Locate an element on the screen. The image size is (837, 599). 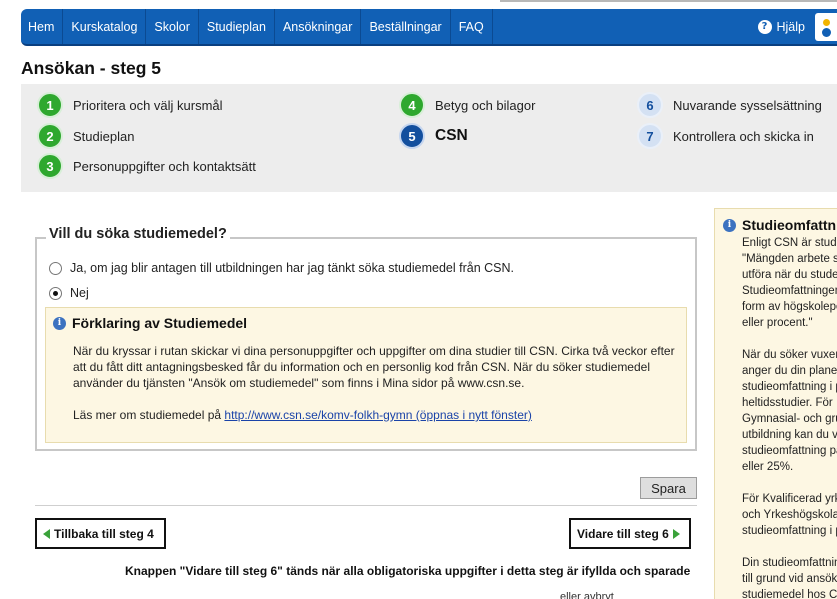
top-border-line is located at coordinates (668, 1).